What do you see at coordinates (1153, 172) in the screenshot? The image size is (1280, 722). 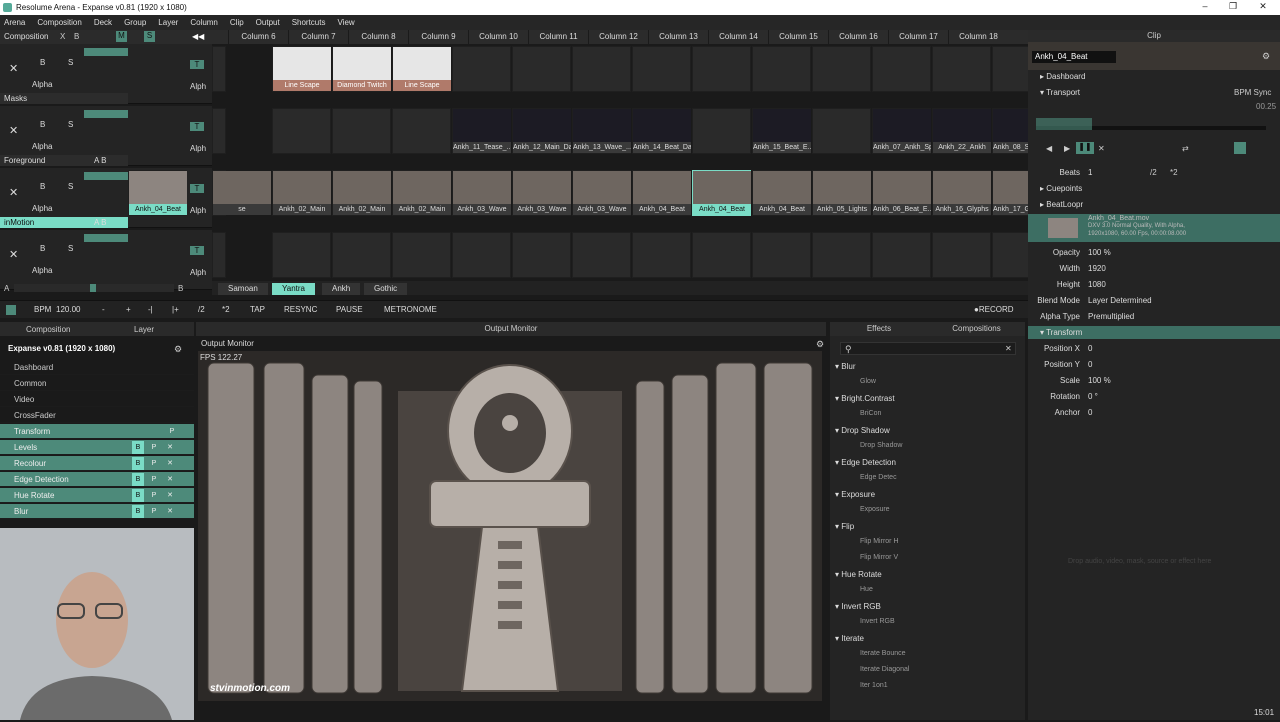 I see `beats-half-button: /2` at bounding box center [1153, 172].